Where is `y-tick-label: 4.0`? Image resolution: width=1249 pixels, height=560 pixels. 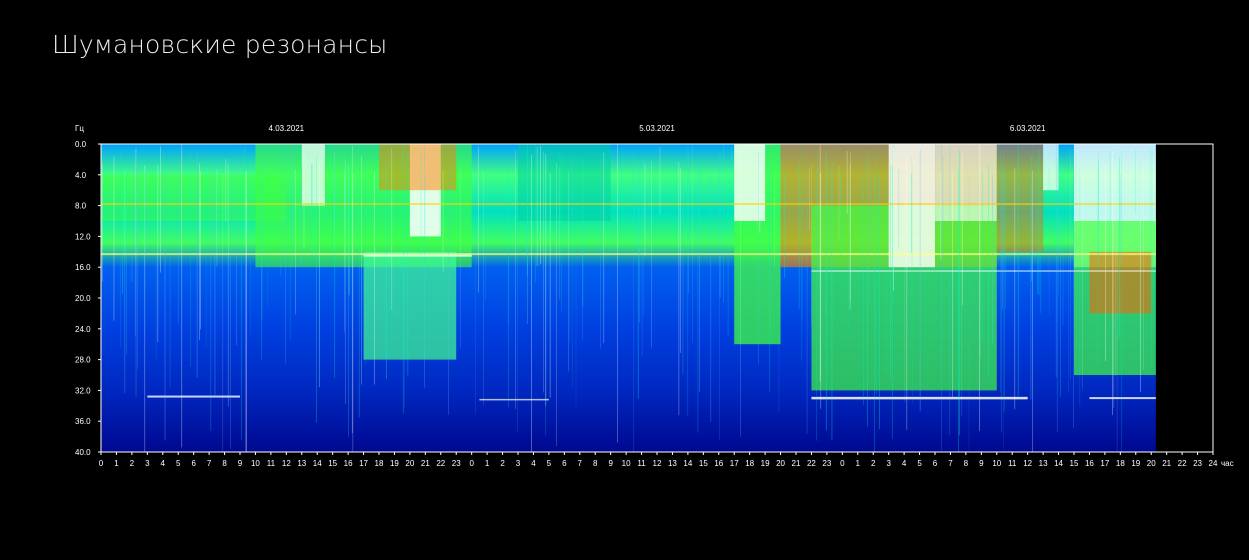
y-tick-label: 4.0 is located at coordinates (81, 175).